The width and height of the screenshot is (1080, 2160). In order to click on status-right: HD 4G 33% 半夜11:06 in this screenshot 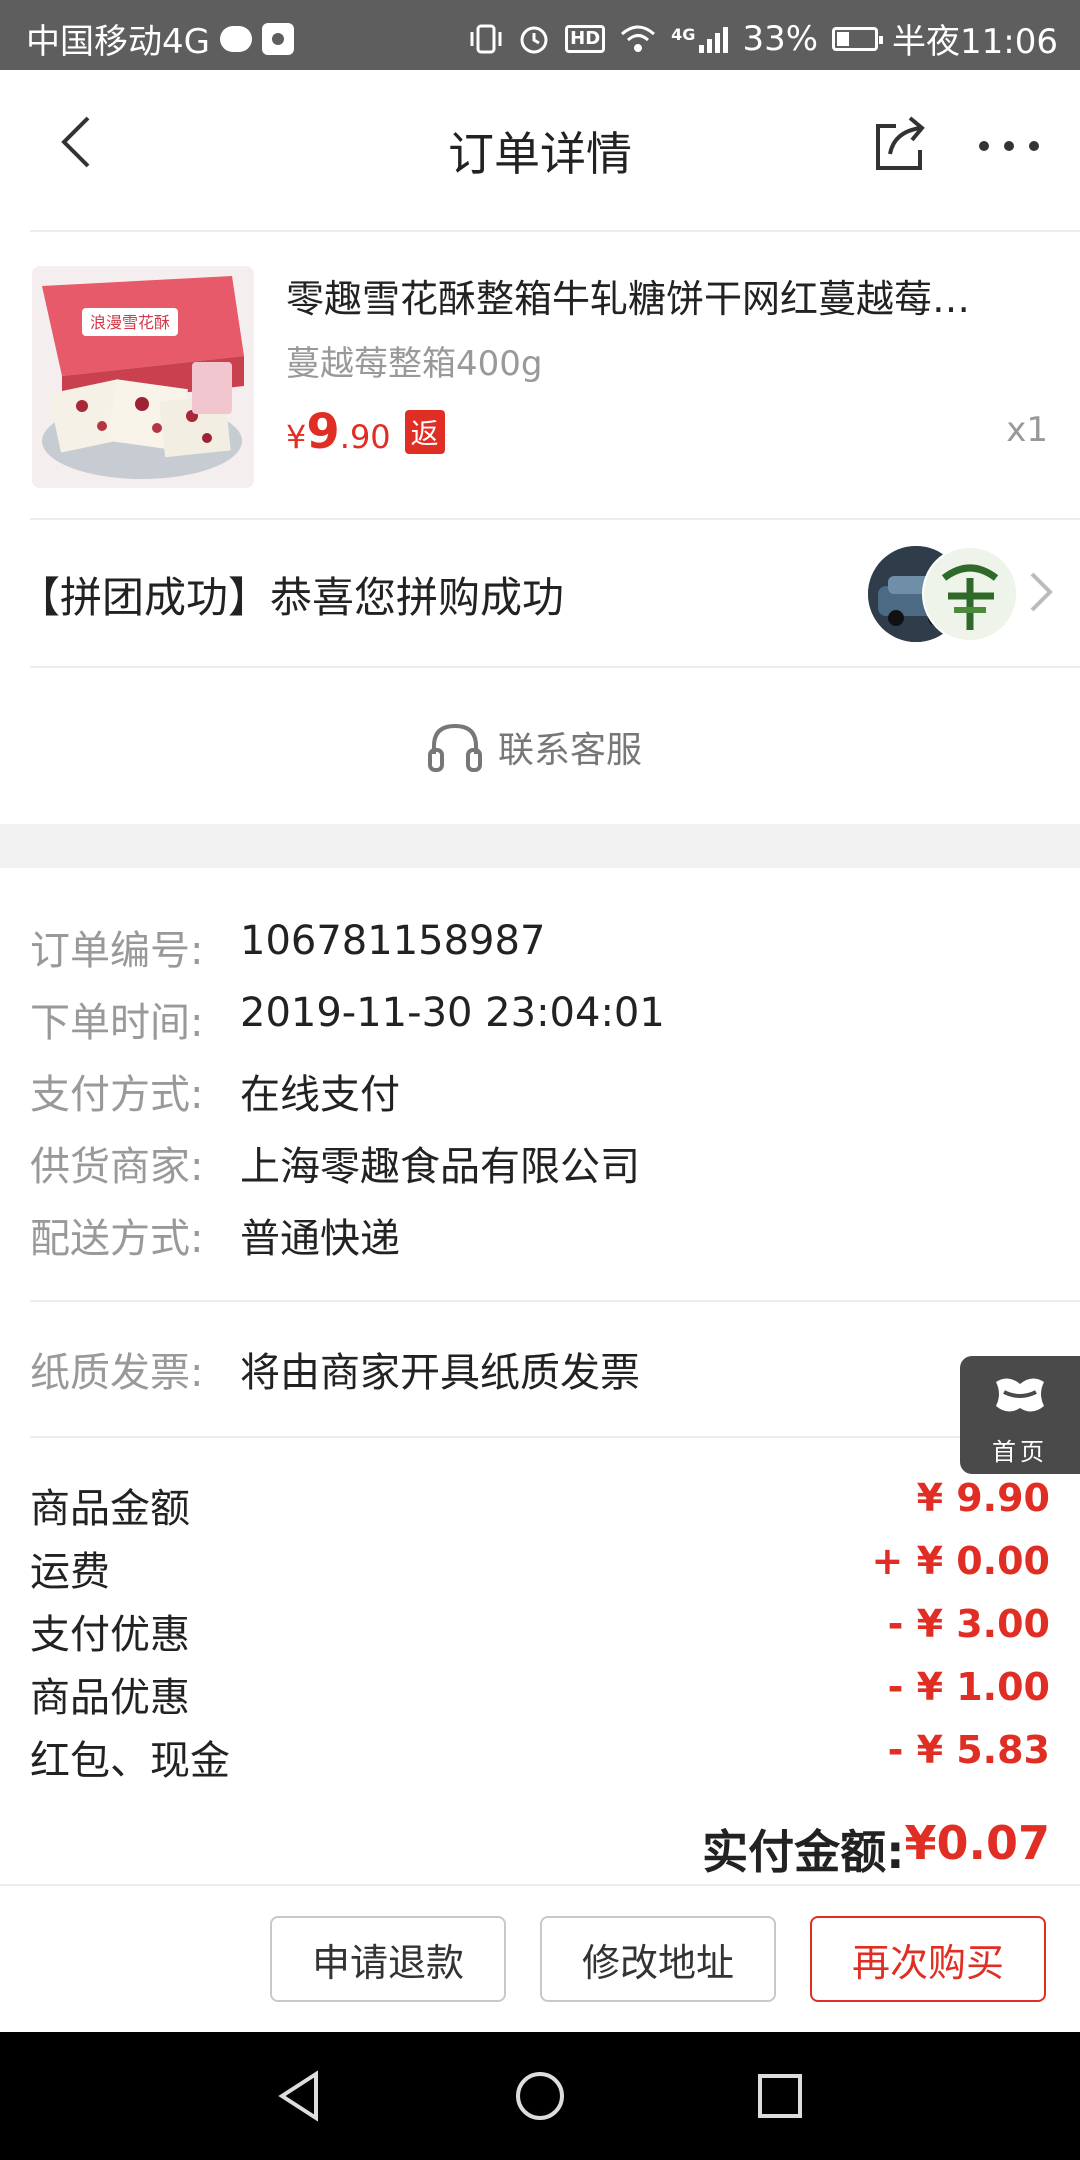, I will do `click(763, 38)`.